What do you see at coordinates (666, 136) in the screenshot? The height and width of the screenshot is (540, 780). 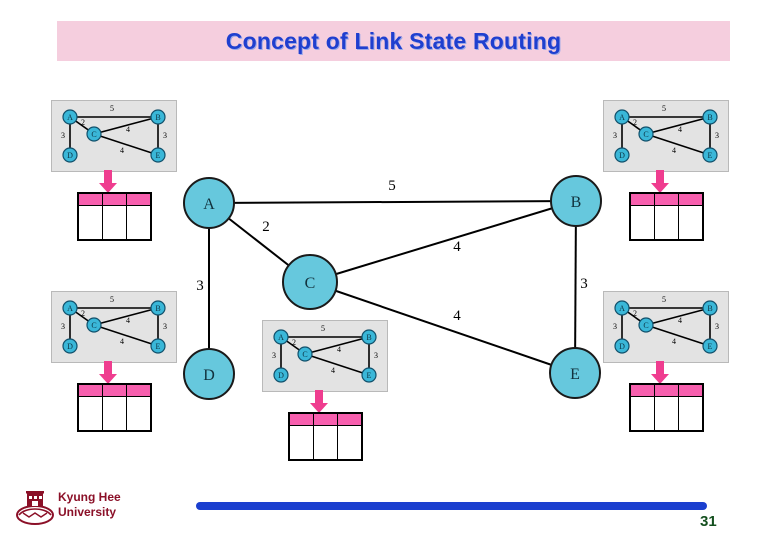 I see `link-state-panel-top-right: A B C D E 5 2 3 4 4 3` at bounding box center [666, 136].